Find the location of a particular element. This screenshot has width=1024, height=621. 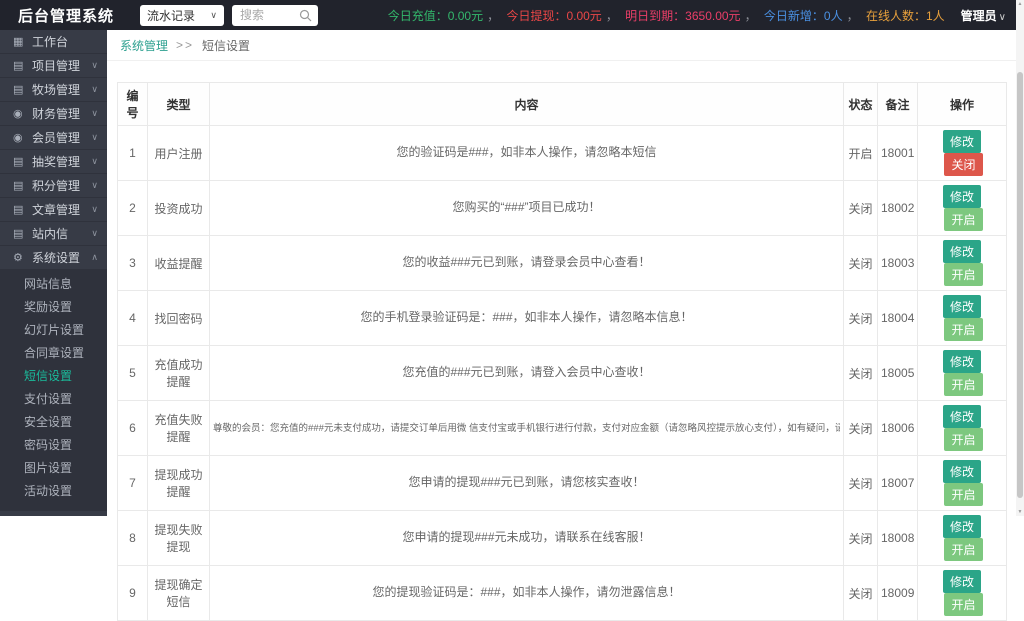

table-row: 2 投资成功 您购买的“###”项目已成功！ 关闭 18002 修改 开启 is located at coordinates (562, 208).